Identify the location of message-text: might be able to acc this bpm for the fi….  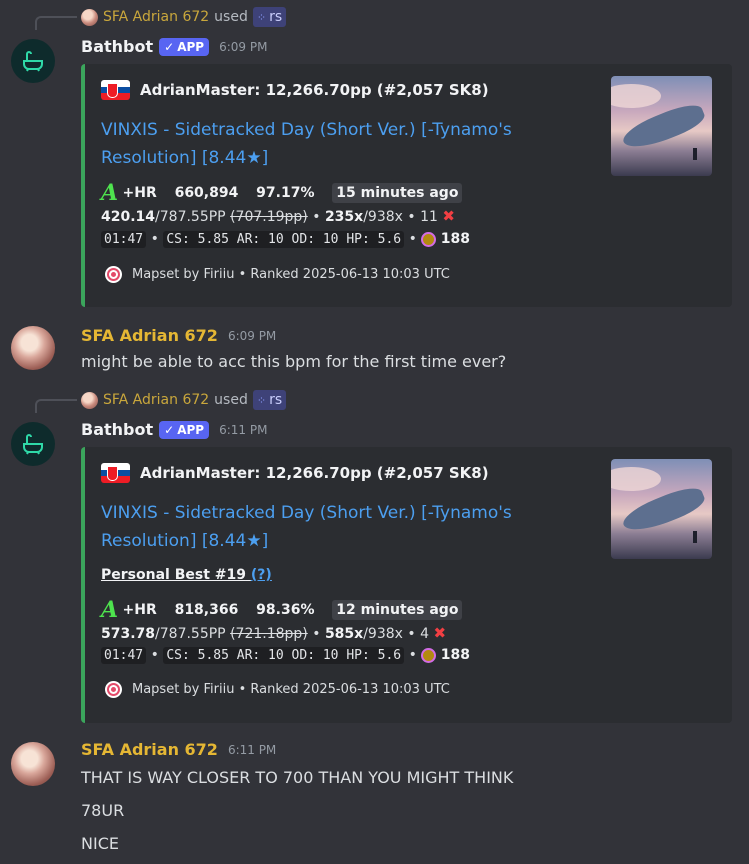
(294, 361).